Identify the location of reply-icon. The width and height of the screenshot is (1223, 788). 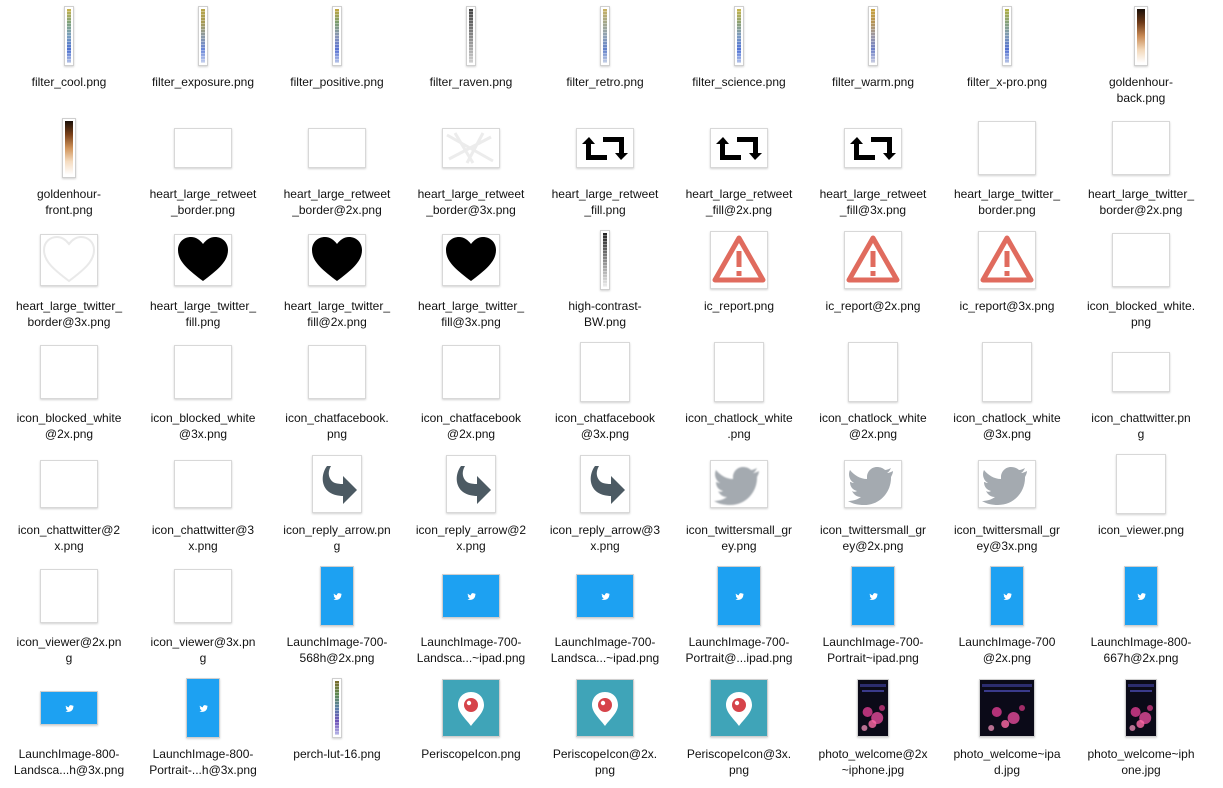
(337, 484).